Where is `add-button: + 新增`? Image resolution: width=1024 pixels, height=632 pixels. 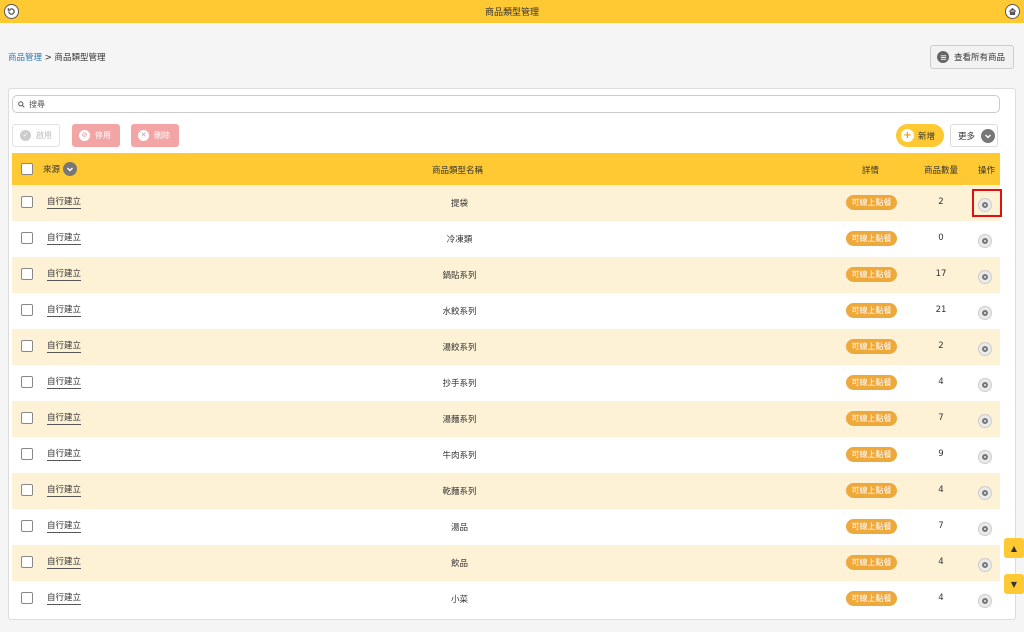
add-button: + 新增 is located at coordinates (920, 135).